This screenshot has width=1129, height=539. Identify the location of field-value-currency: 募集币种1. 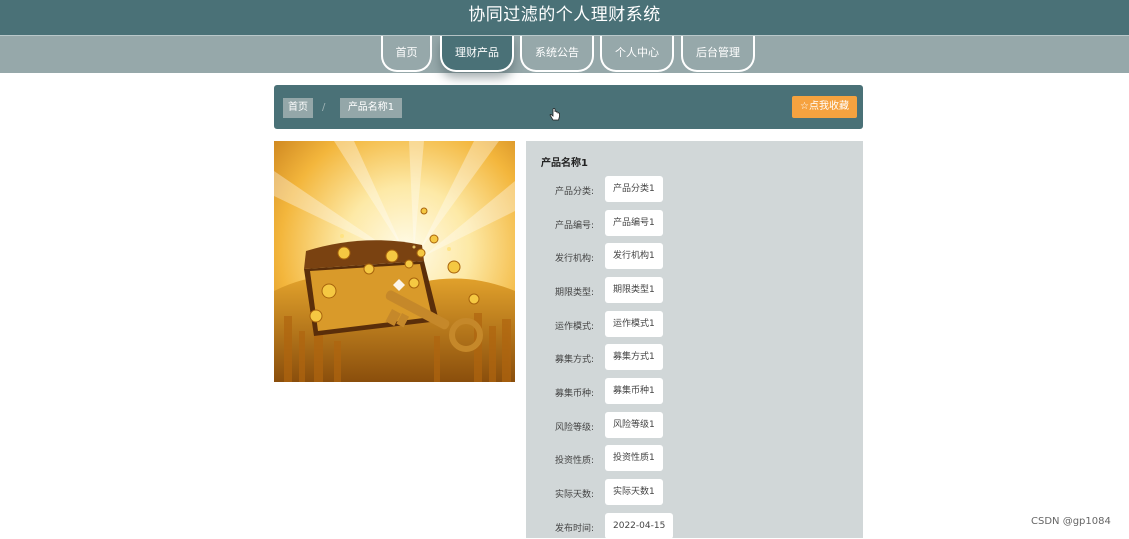
(634, 391).